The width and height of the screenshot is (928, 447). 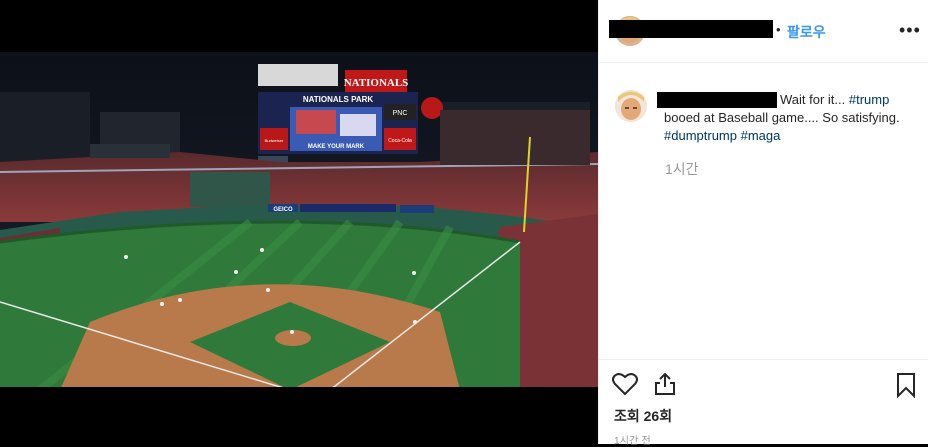 I want to click on view-count: 조회 26회, so click(x=643, y=416).